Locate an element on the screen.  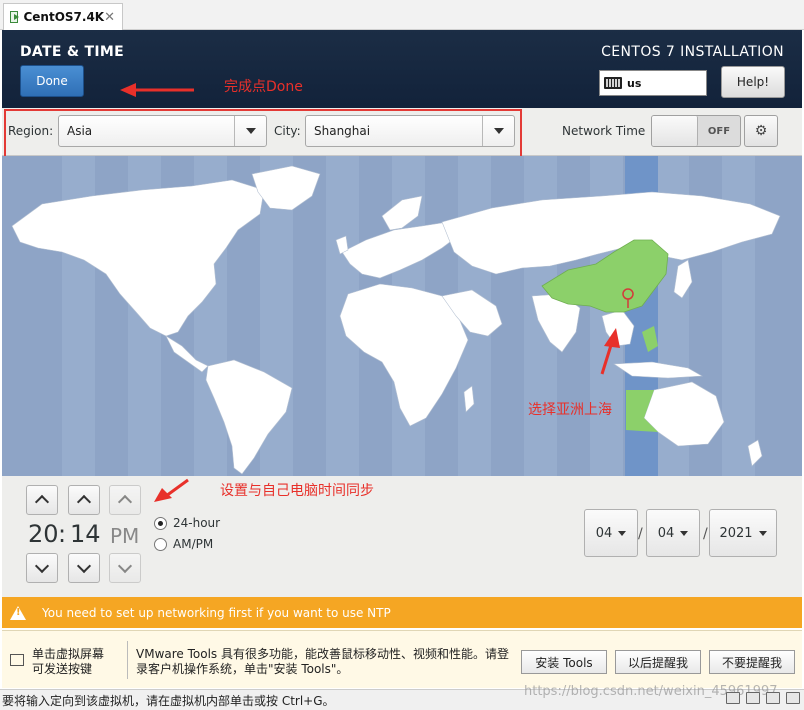
network-time-label: Network Time is located at coordinates (604, 131).